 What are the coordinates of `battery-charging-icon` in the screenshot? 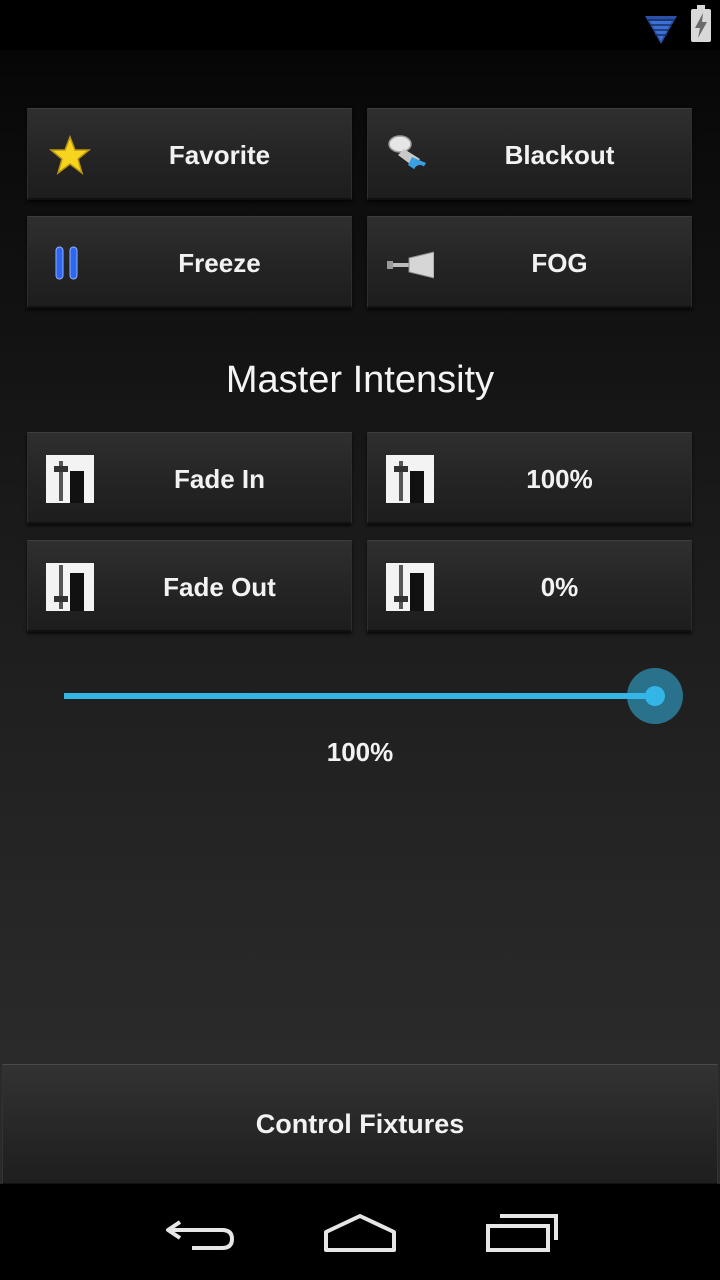 It's located at (701, 23).